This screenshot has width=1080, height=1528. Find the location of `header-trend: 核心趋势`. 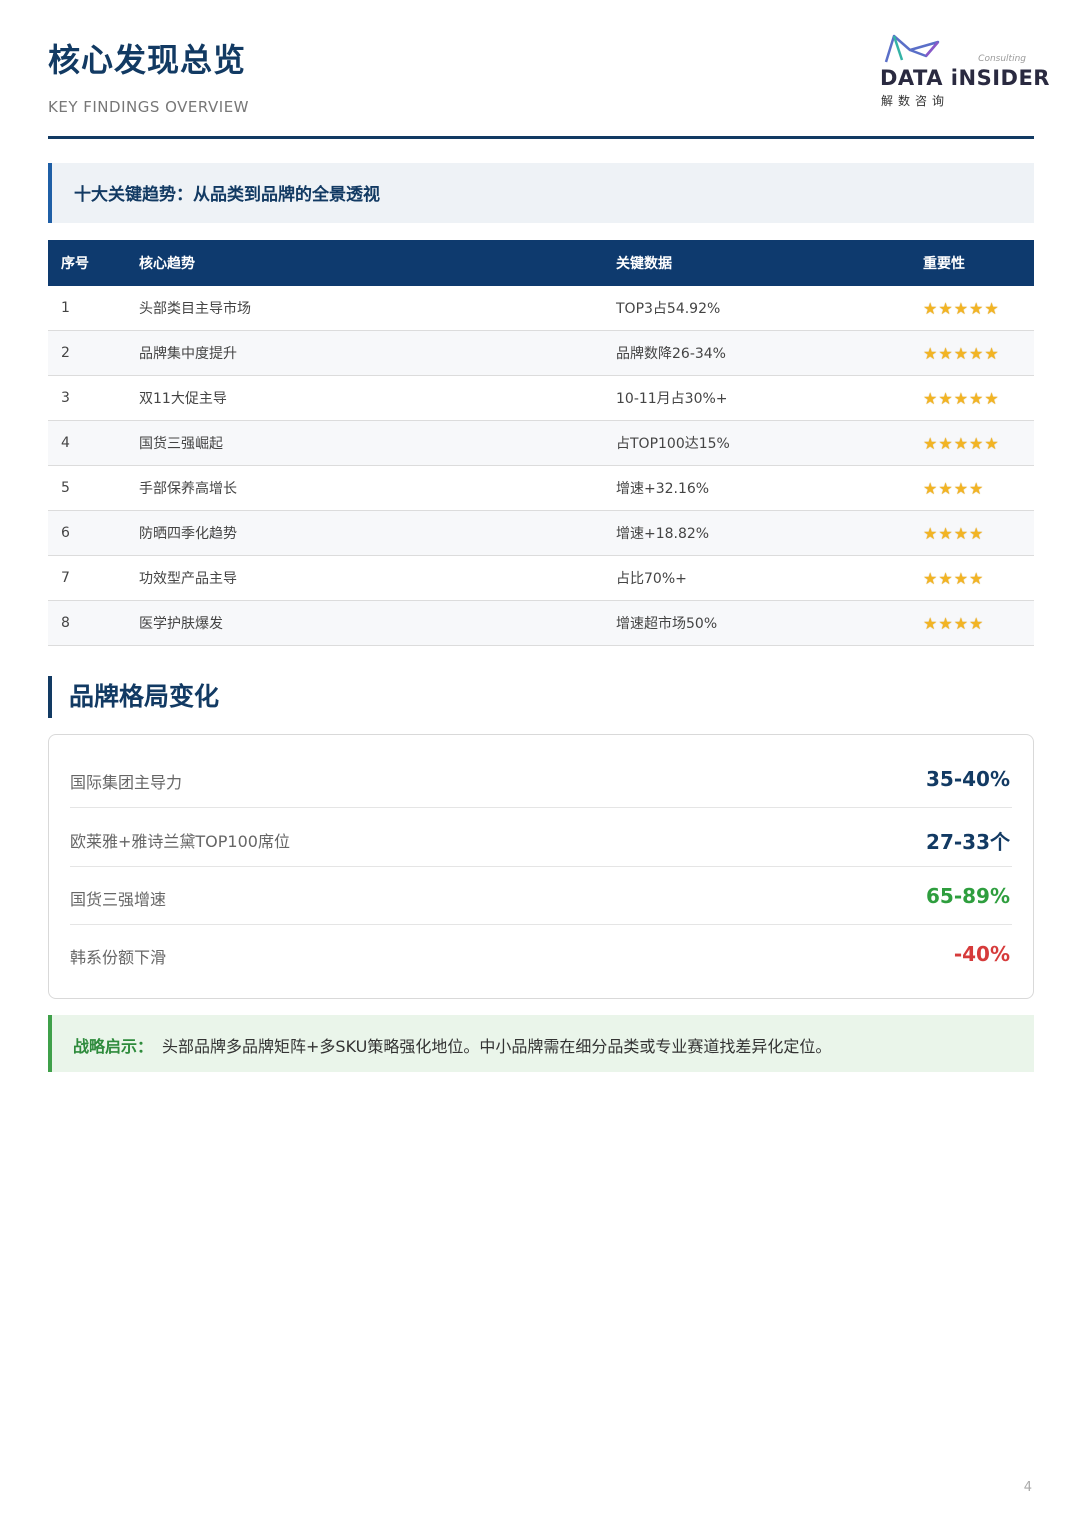

header-trend: 核心趋势 is located at coordinates (364, 263).